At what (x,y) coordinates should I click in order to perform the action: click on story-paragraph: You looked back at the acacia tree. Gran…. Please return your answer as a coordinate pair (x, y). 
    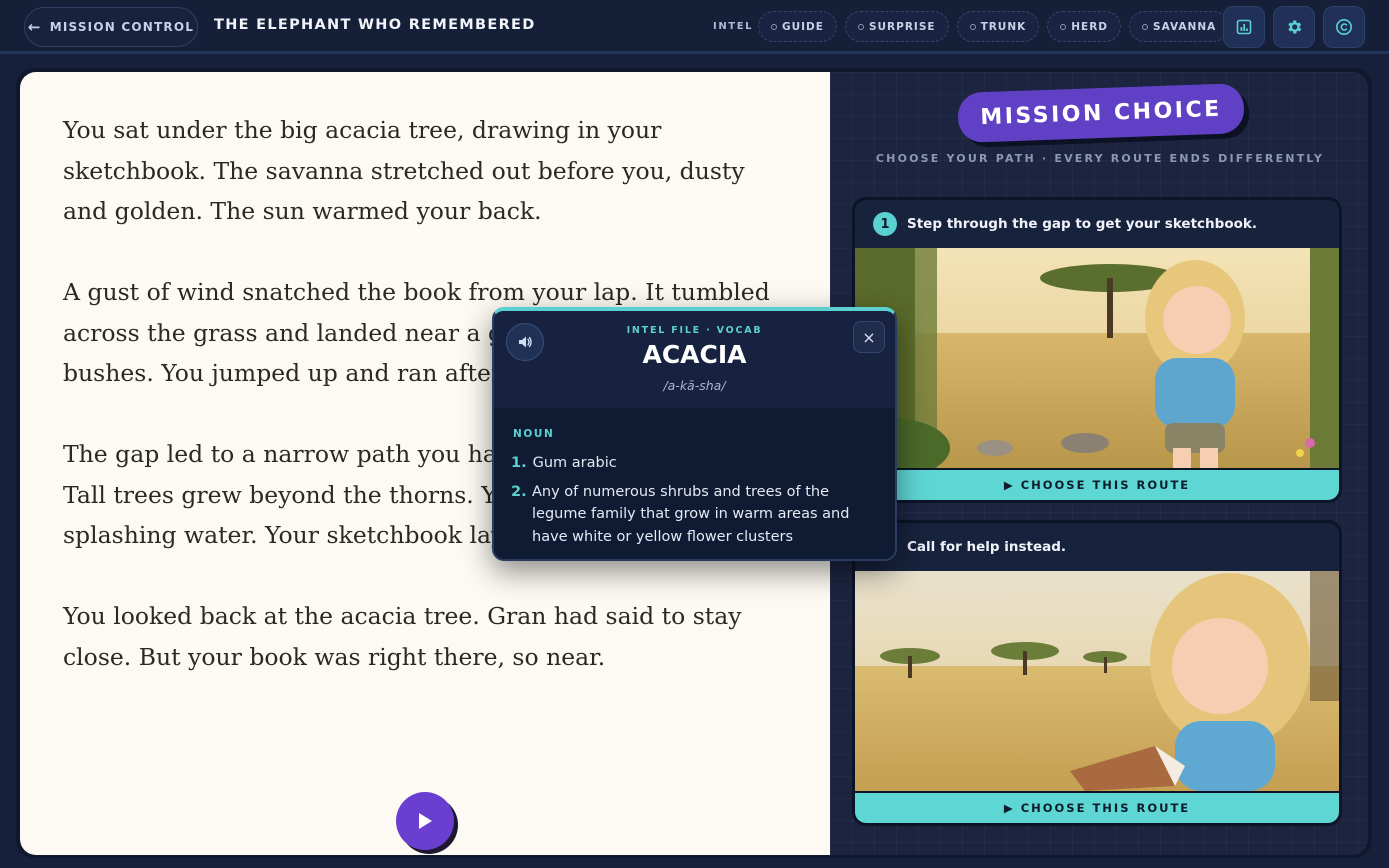
    Looking at the image, I should click on (402, 636).